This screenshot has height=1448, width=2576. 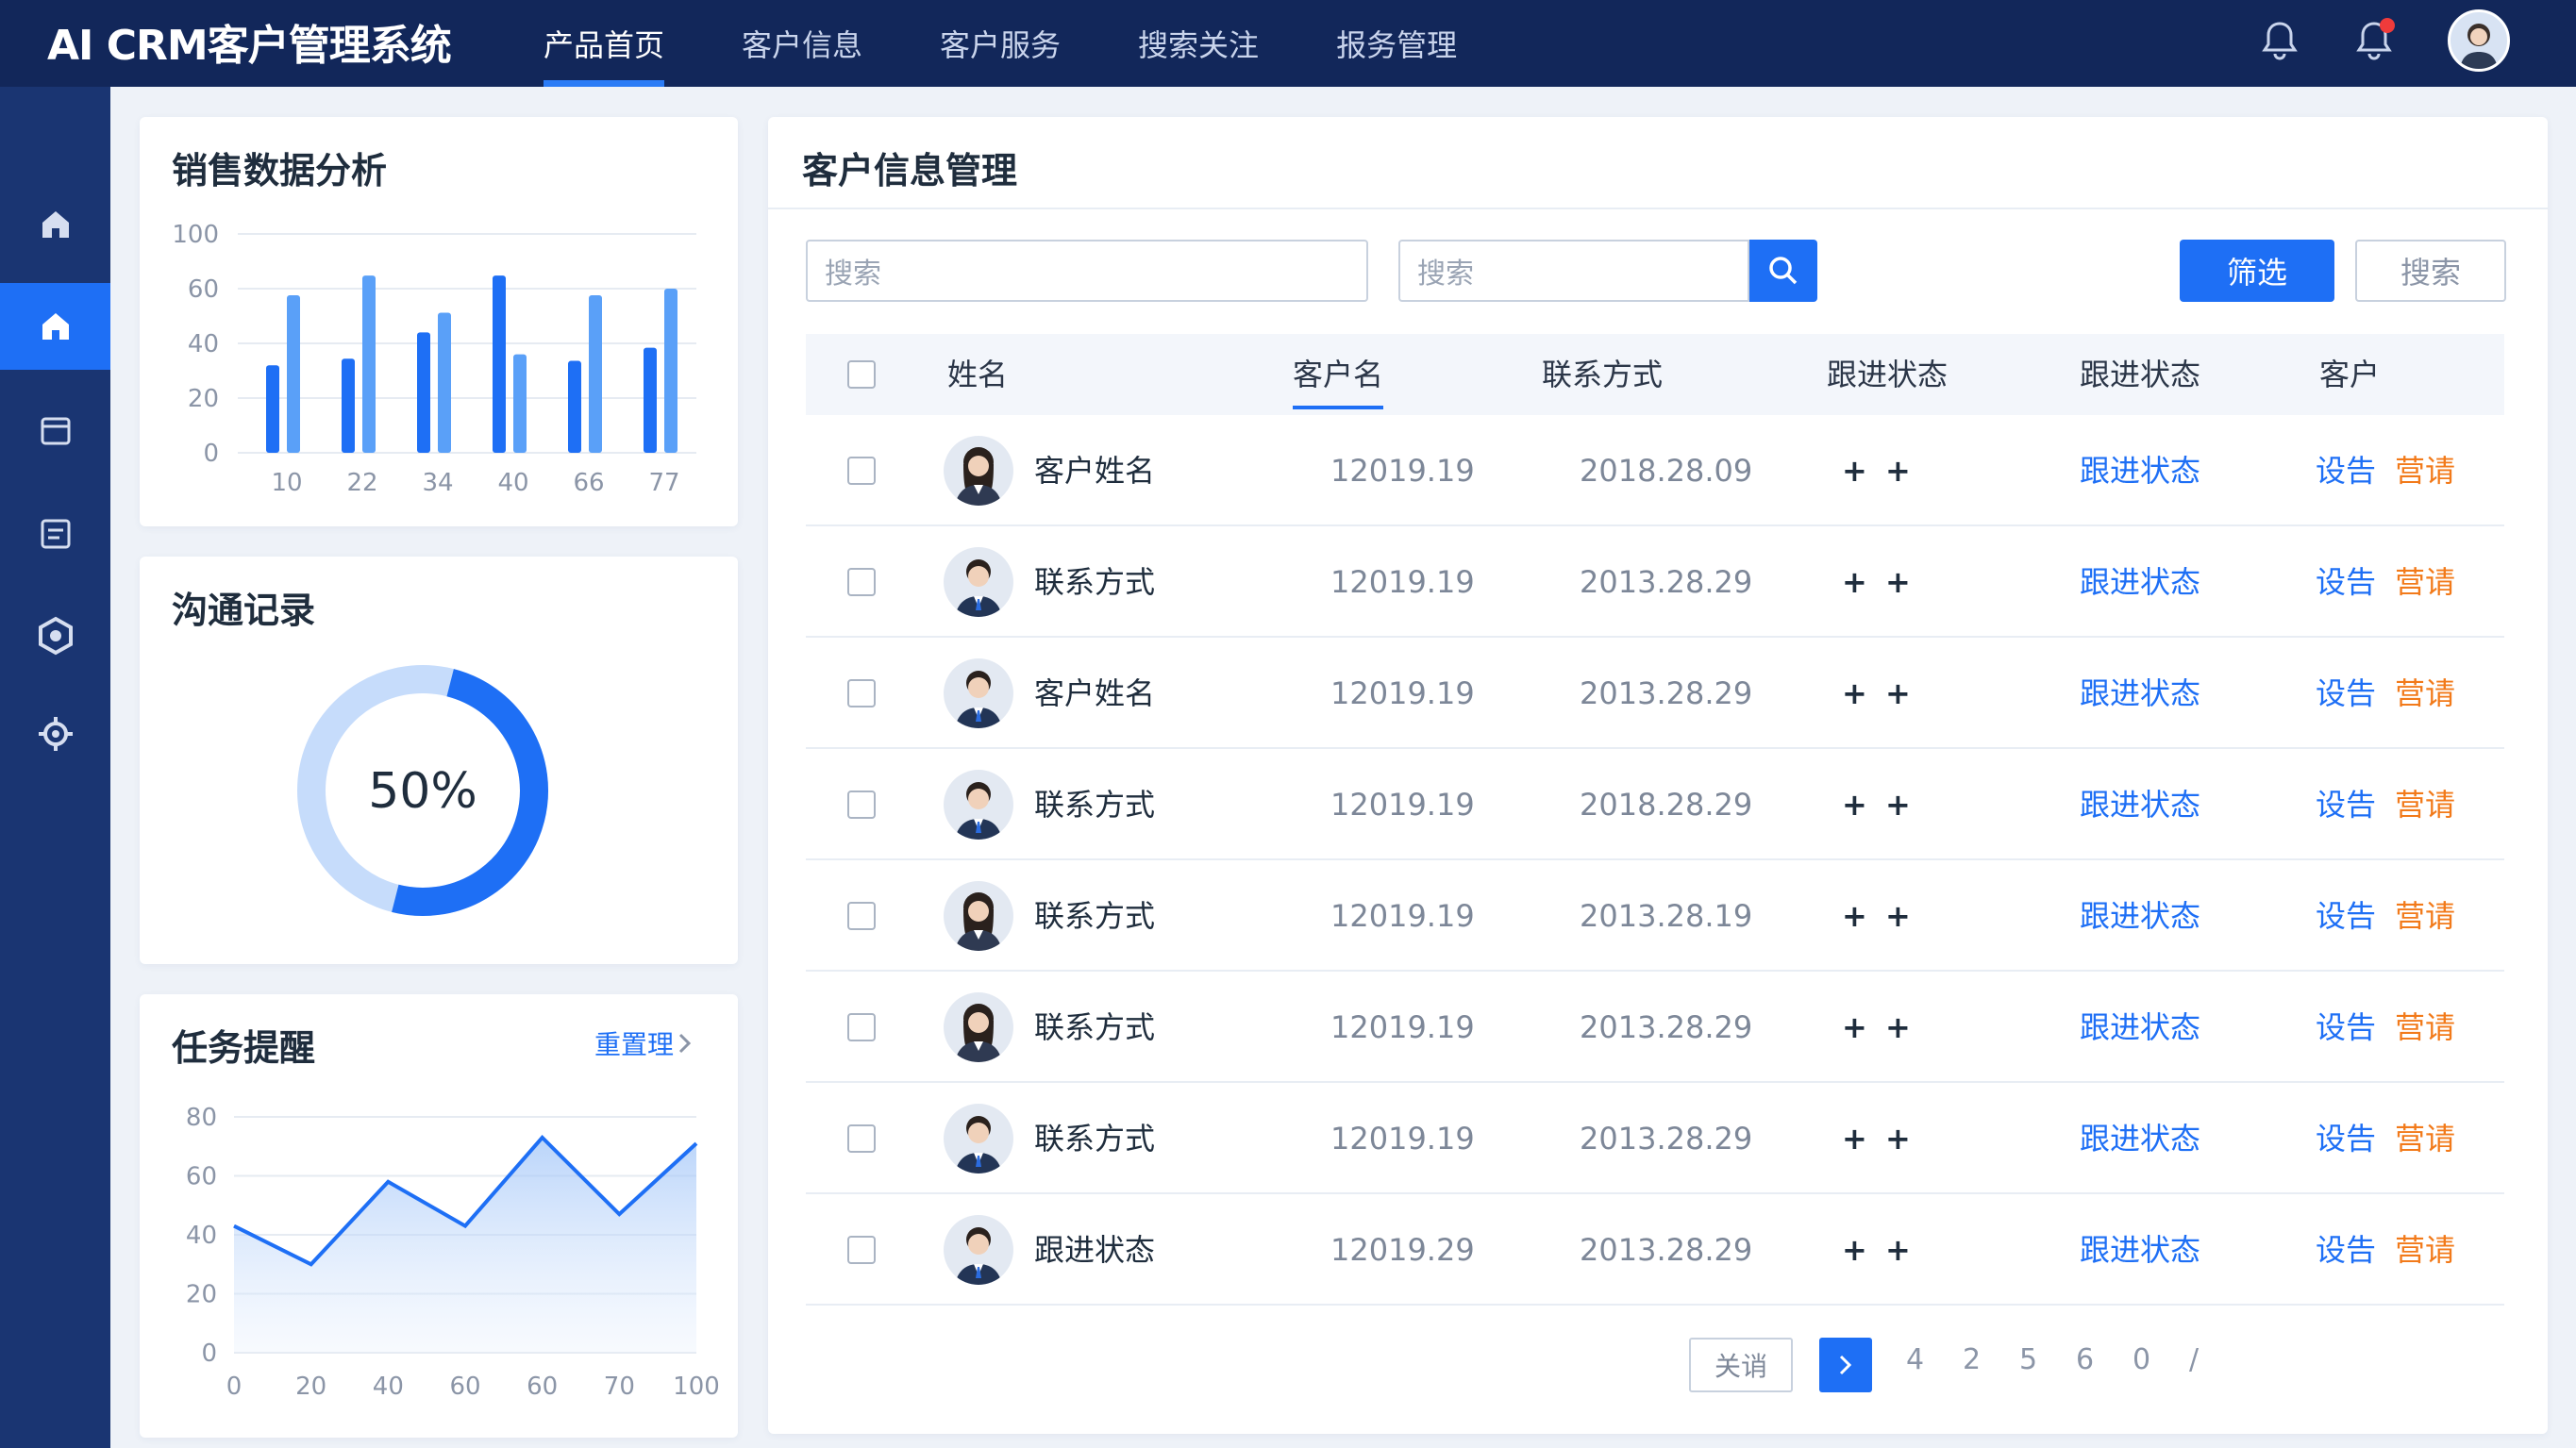 I want to click on app-title: AI CRM客户管理系统, so click(x=249, y=46).